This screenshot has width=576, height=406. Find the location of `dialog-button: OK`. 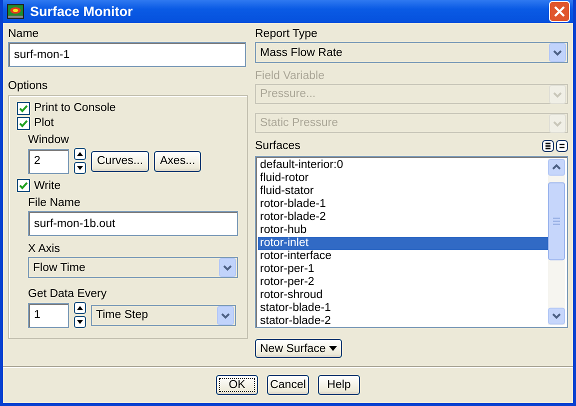

dialog-button: OK is located at coordinates (237, 385).